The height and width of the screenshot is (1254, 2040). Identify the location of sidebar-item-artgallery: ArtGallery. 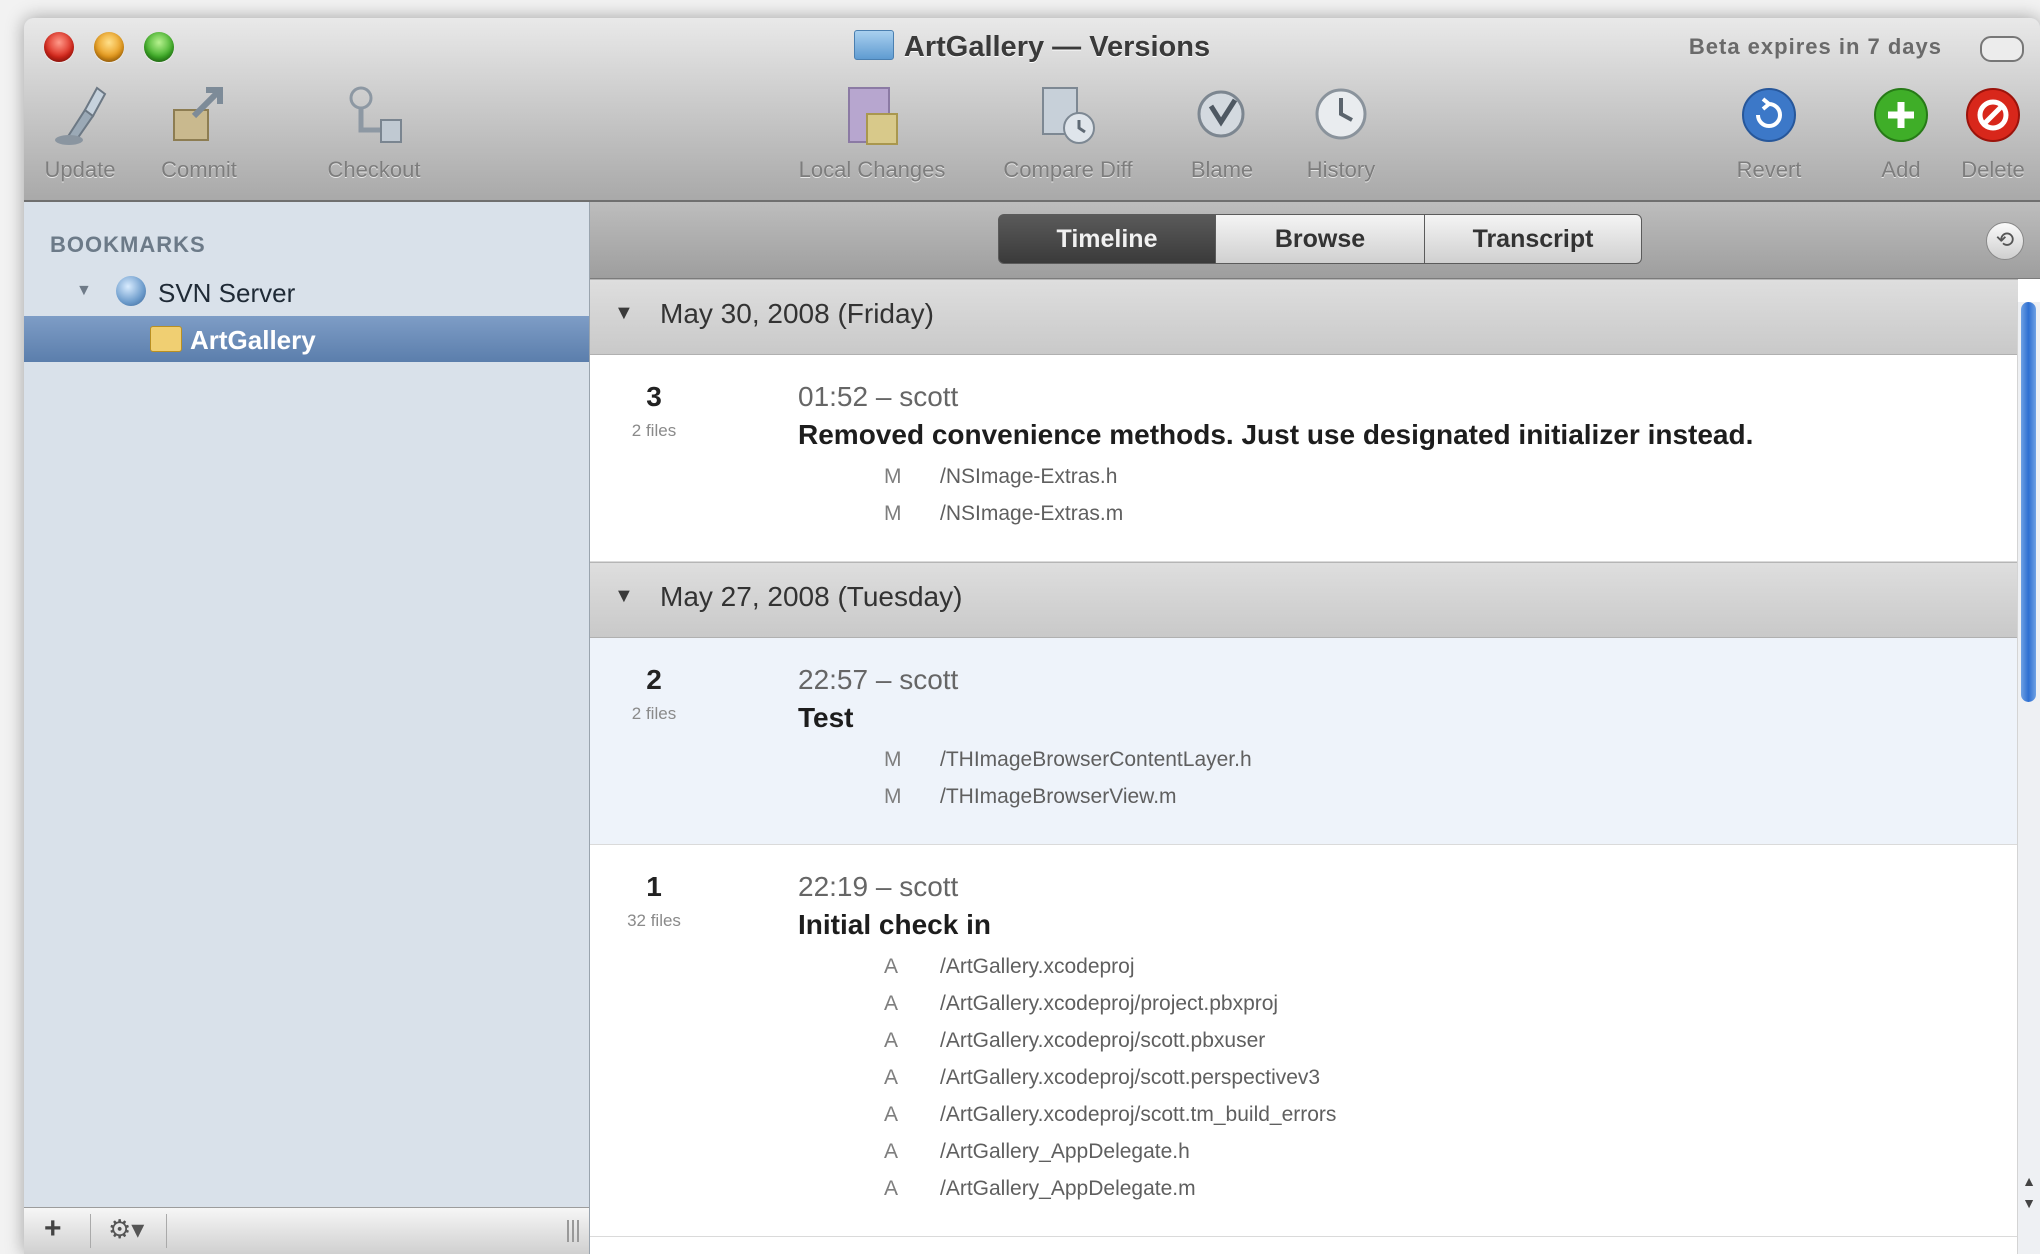
(306, 339).